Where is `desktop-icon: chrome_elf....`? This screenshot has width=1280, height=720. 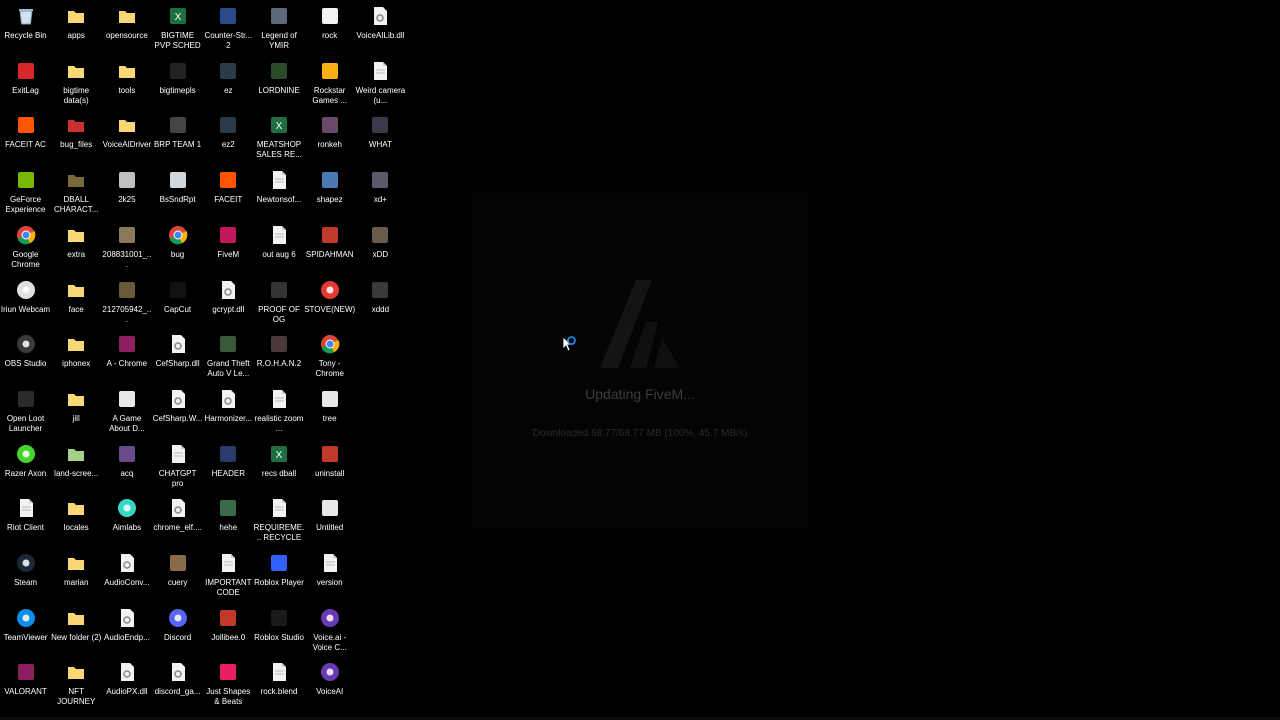
desktop-icon: chrome_elf.... is located at coordinates (177, 512).